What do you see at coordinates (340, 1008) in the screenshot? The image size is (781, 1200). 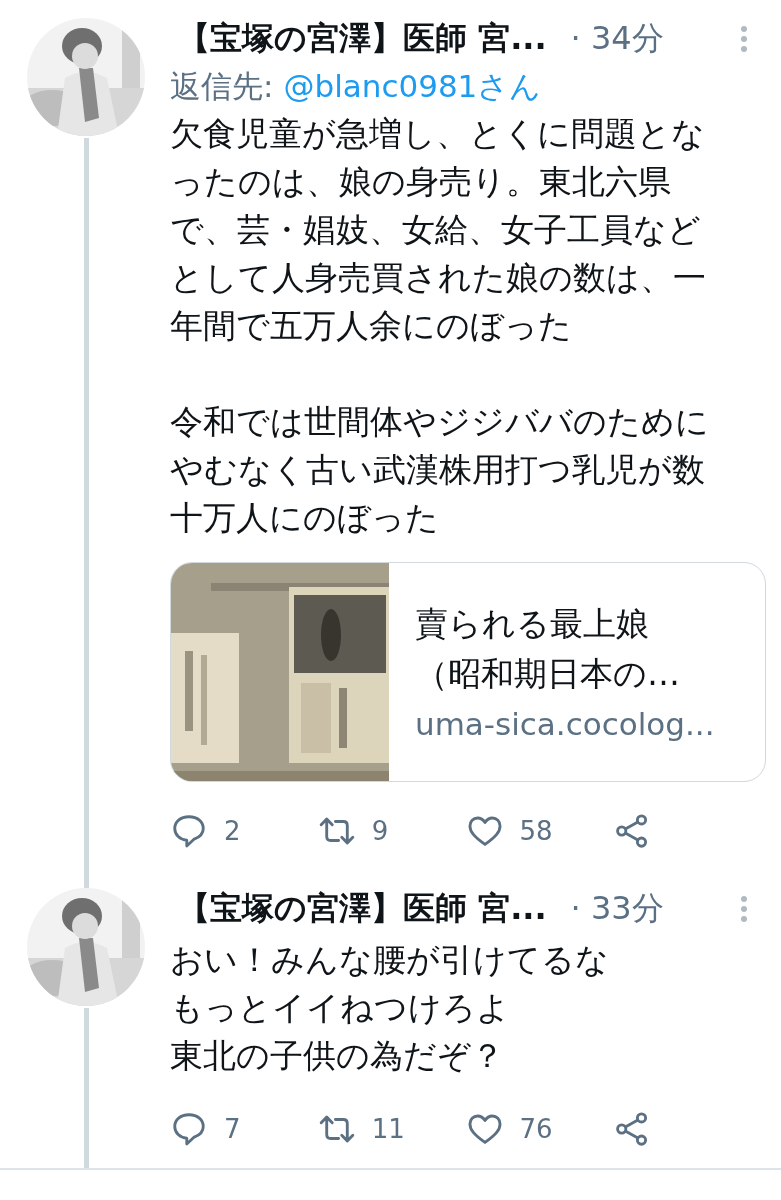 I see `tweet-text: もっとイイねつけろよ` at bounding box center [340, 1008].